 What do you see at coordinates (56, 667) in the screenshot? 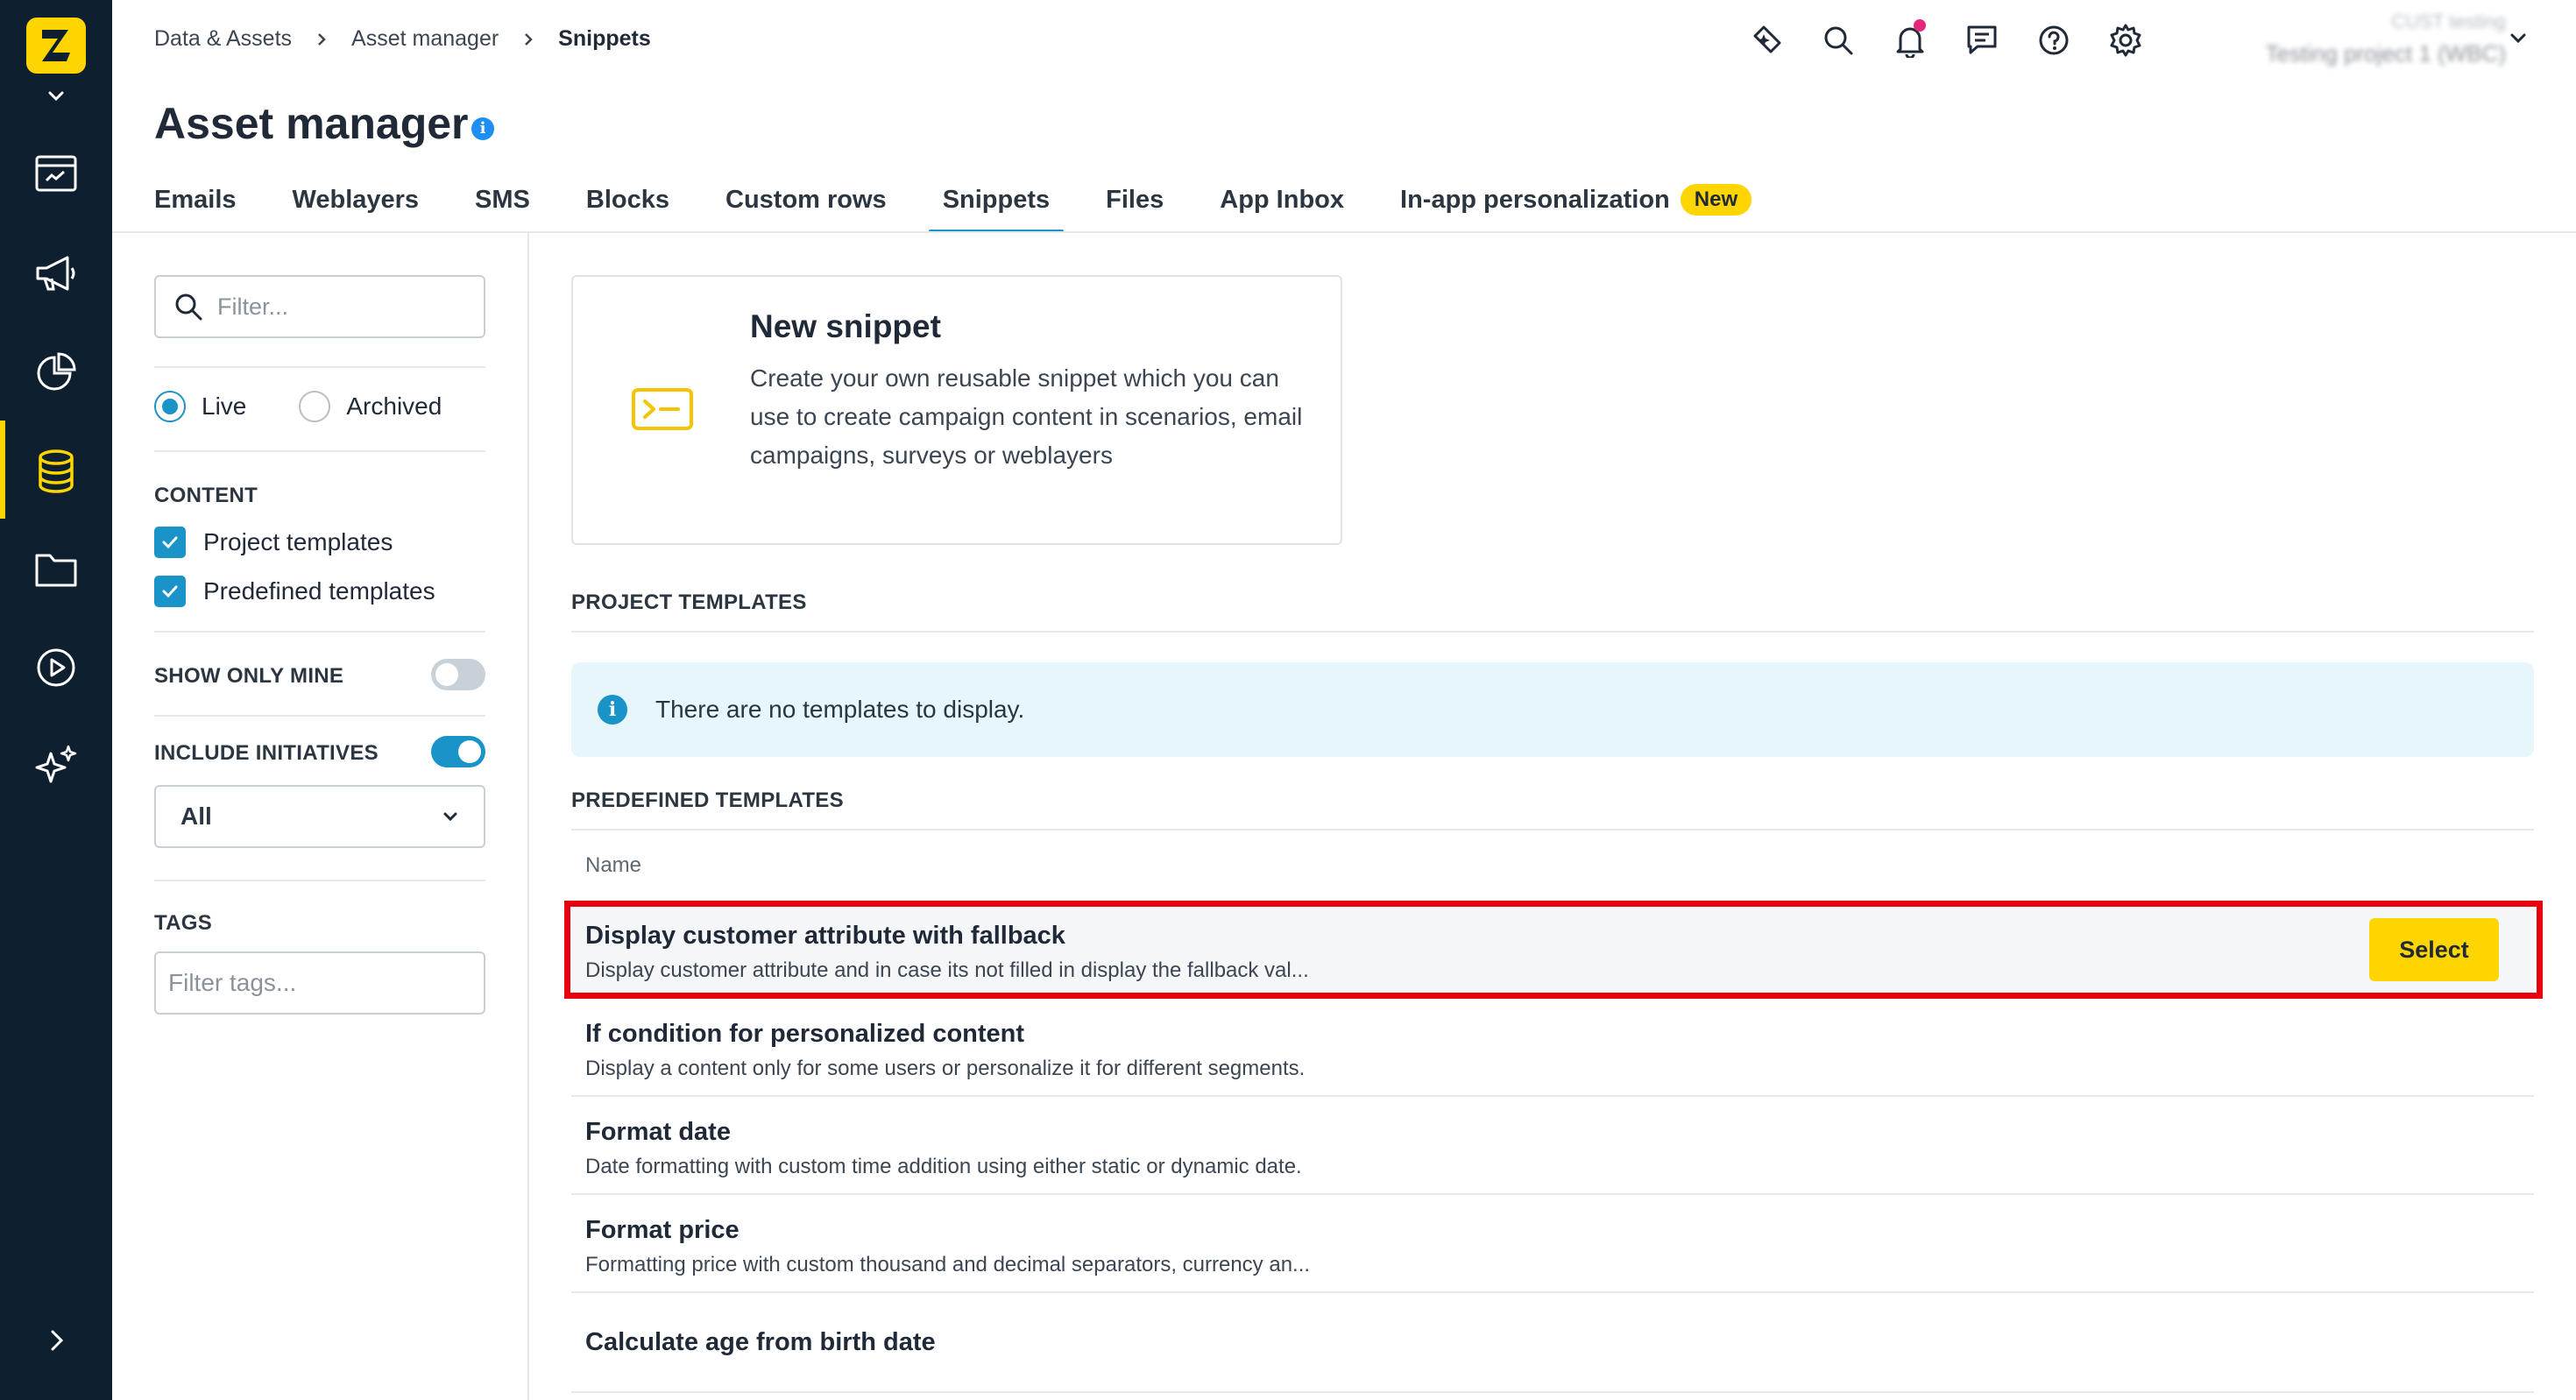
I see `play-icon` at bounding box center [56, 667].